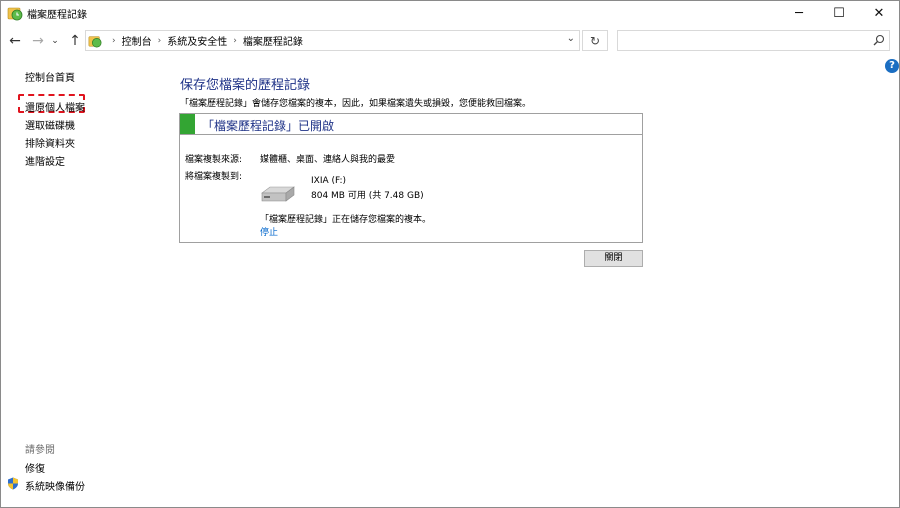 The height and width of the screenshot is (508, 900). I want to click on forward-button: →, so click(38, 41).